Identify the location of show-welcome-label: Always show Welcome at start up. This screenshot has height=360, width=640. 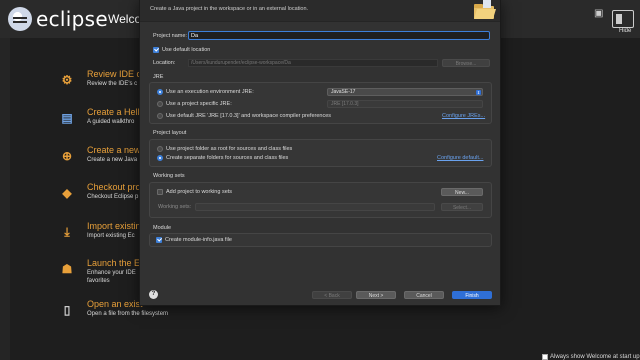
(595, 357).